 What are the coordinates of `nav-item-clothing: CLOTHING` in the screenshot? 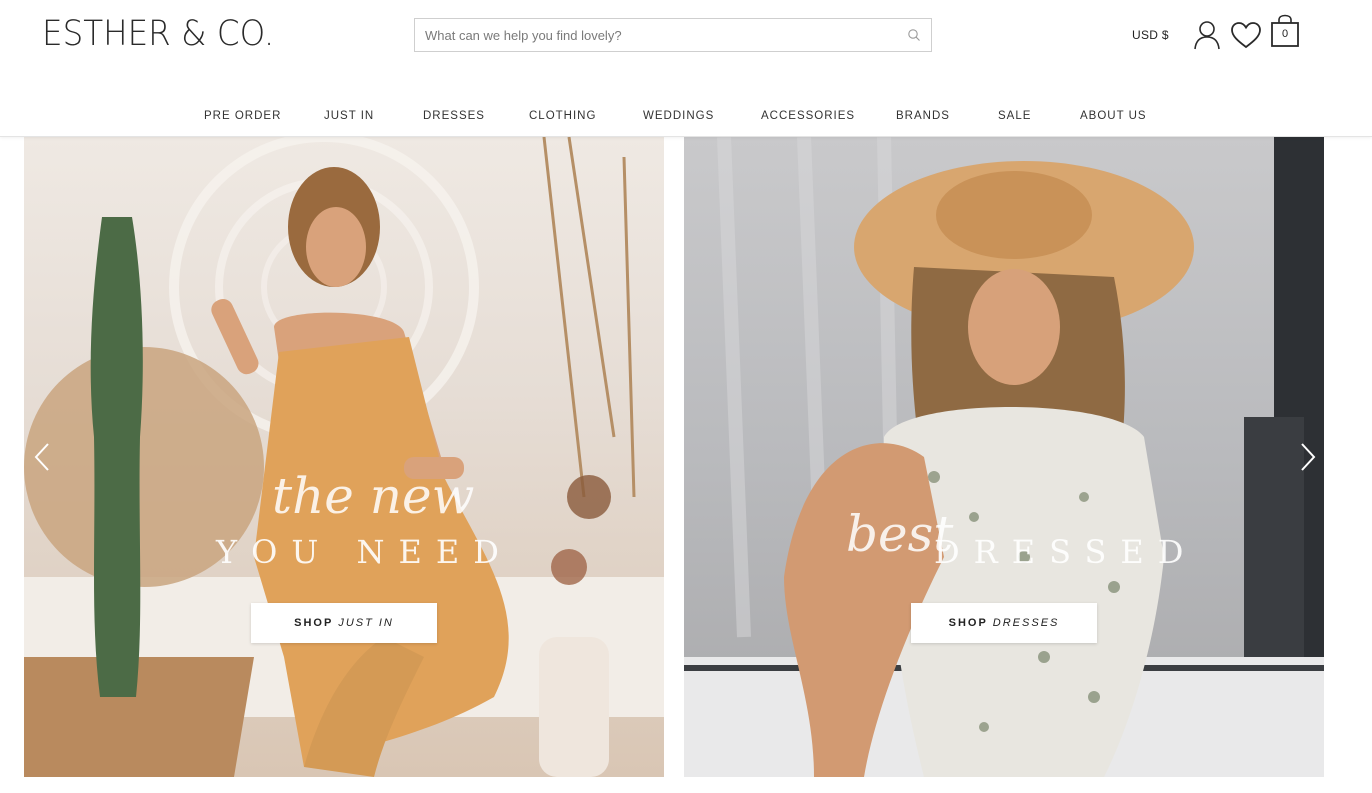 It's located at (562, 116).